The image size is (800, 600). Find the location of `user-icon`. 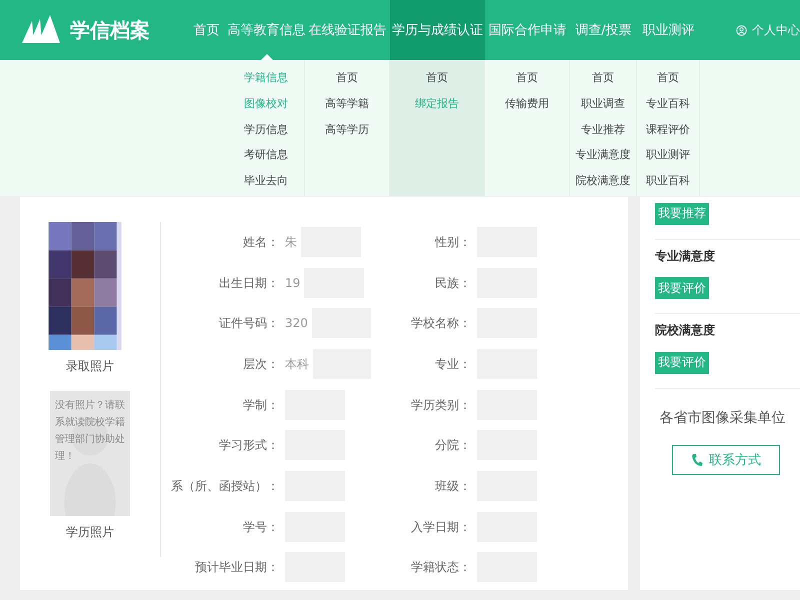

user-icon is located at coordinates (741, 30).